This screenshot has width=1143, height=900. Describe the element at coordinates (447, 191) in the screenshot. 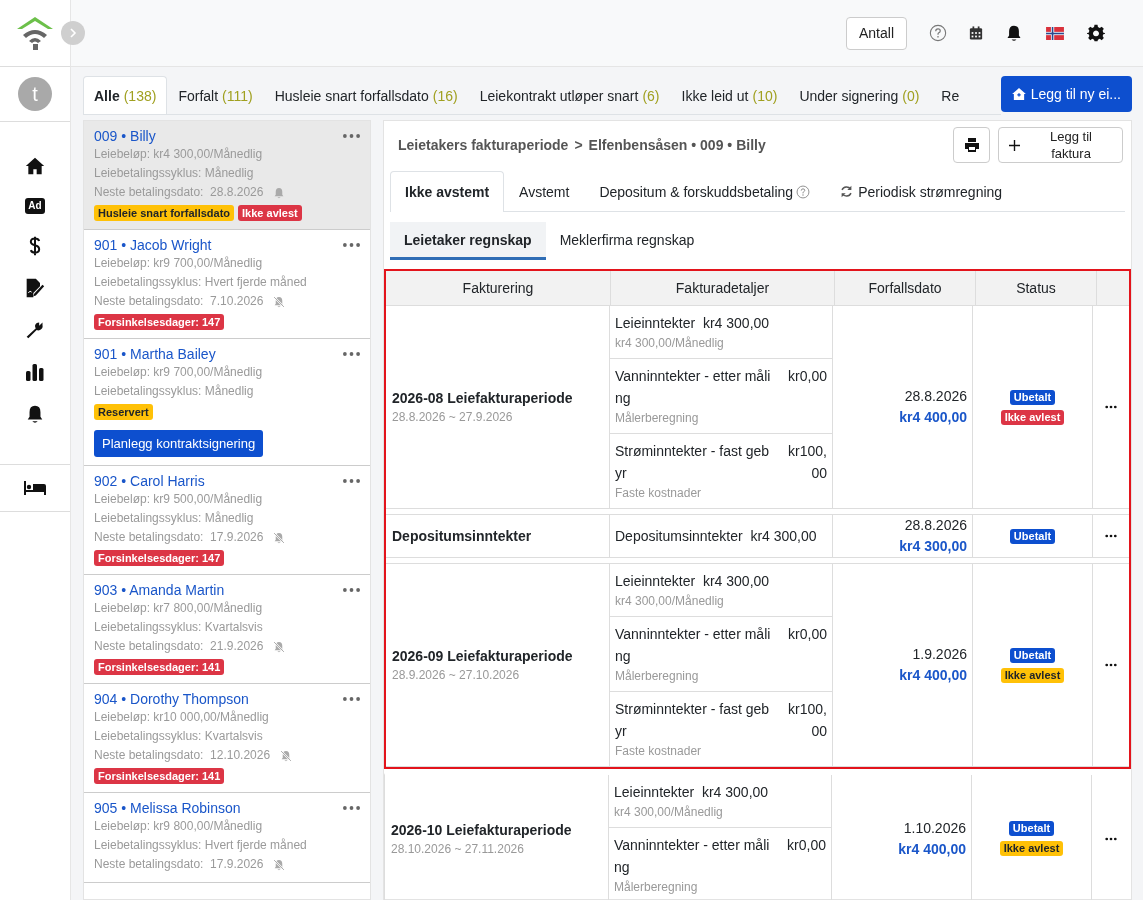

I see `invoice-tab: Ikke avstemt` at that location.